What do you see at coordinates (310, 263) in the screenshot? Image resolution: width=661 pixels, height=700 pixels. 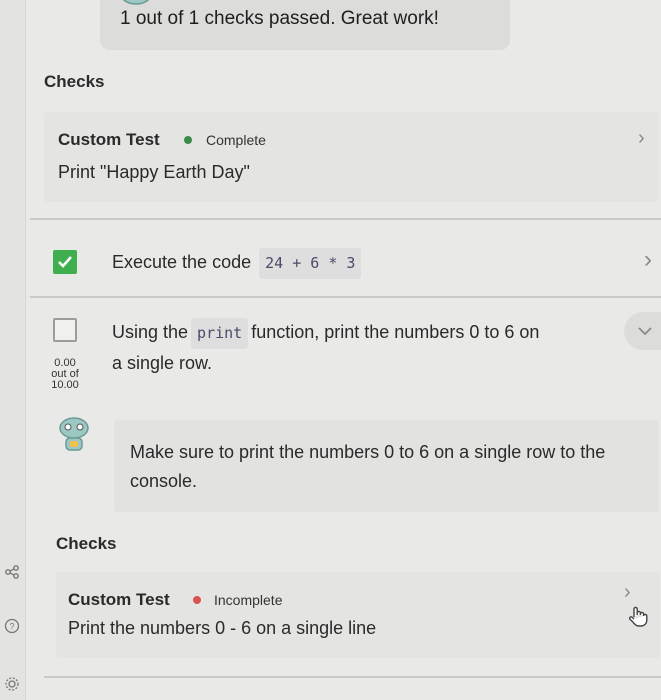 I see `code-snippet: 24 + 6 * 3` at bounding box center [310, 263].